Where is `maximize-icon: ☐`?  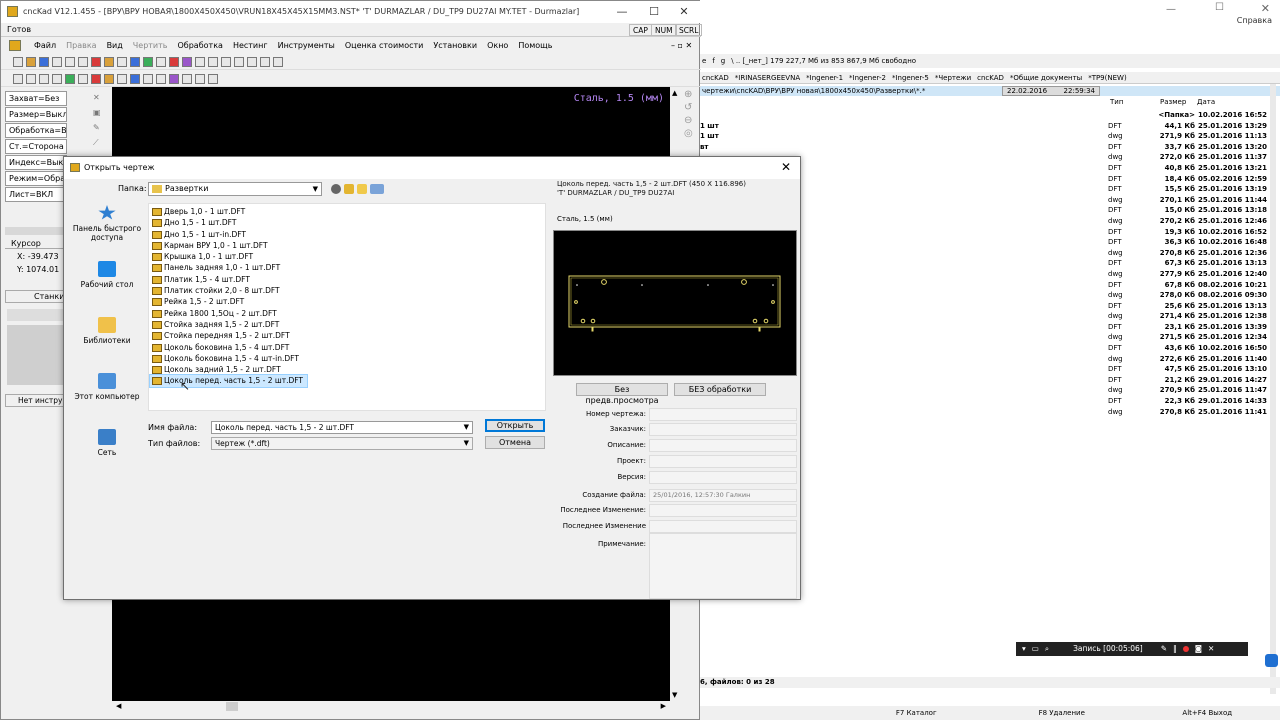
maximize-icon: ☐ is located at coordinates (1219, 7).